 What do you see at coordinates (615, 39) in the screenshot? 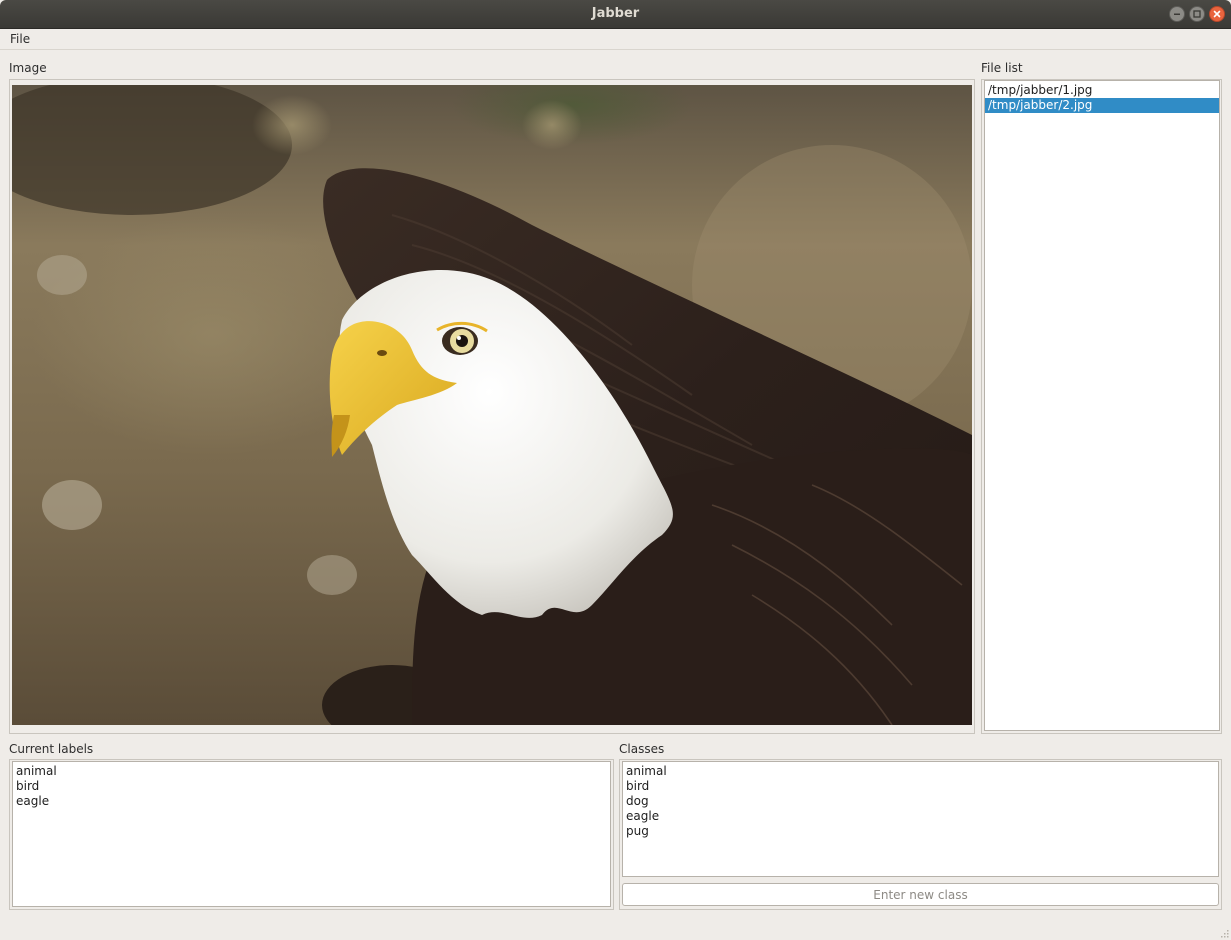
I see `menubar: File` at bounding box center [615, 39].